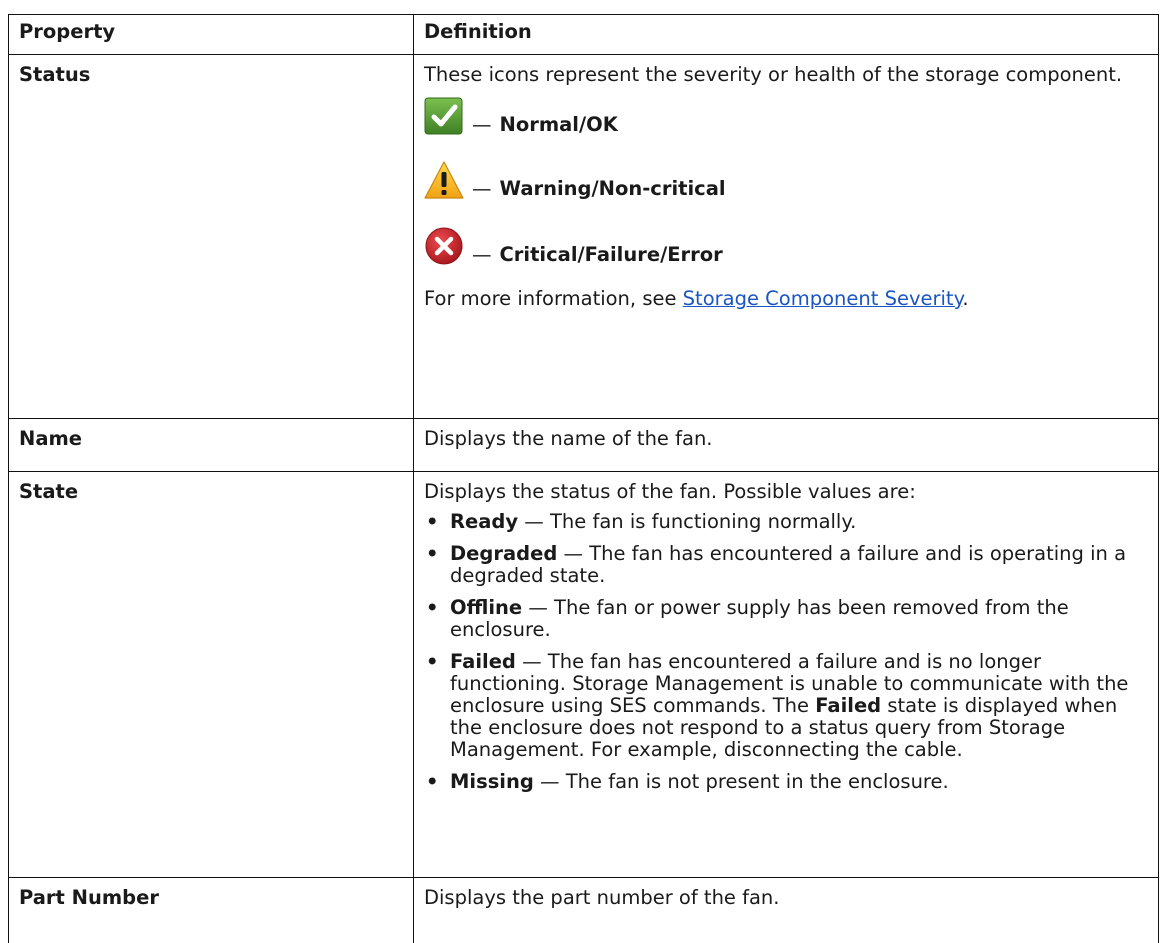  Describe the element at coordinates (486, 607) in the screenshot. I see `state-term: Offline` at that location.